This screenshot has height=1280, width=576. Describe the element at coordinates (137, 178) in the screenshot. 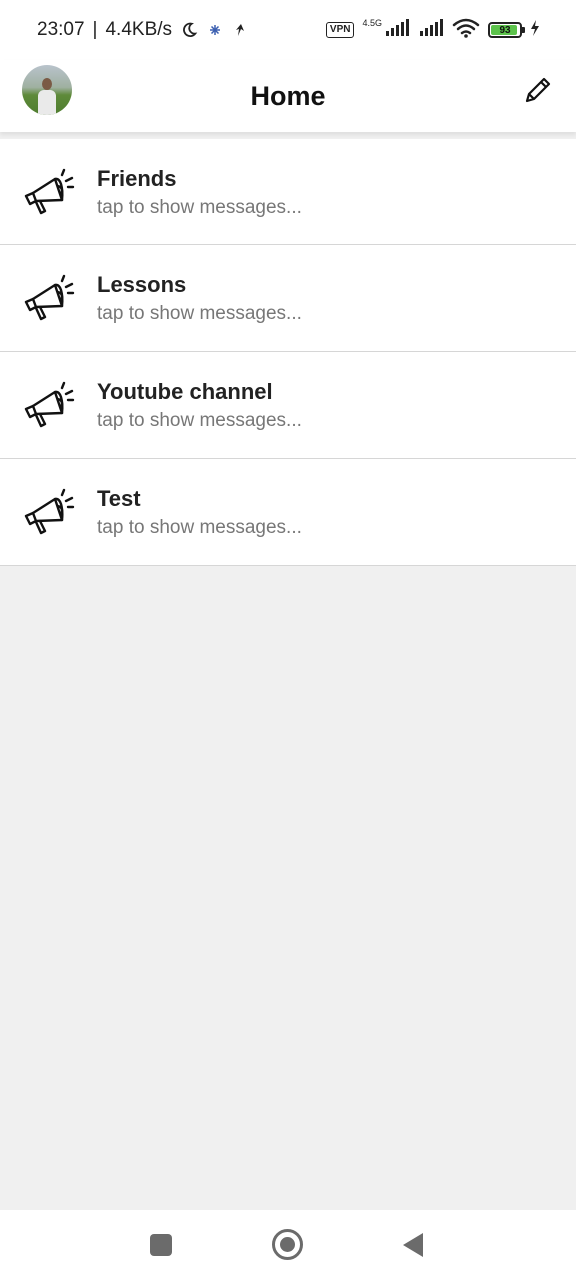

I see `channel-name: Friends` at that location.